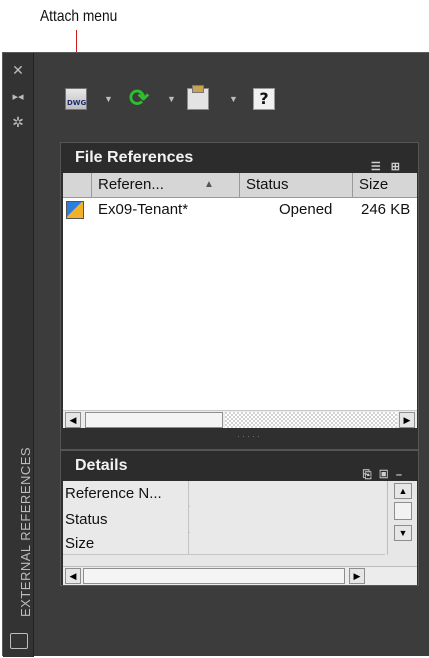  Describe the element at coordinates (403, 491) in the screenshot. I see `scroll-up-icon: ▲` at that location.